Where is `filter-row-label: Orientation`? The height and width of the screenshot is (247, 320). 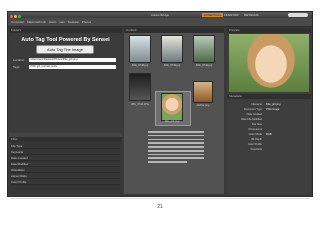
filter-row-label: Orientation is located at coordinates (18, 170).